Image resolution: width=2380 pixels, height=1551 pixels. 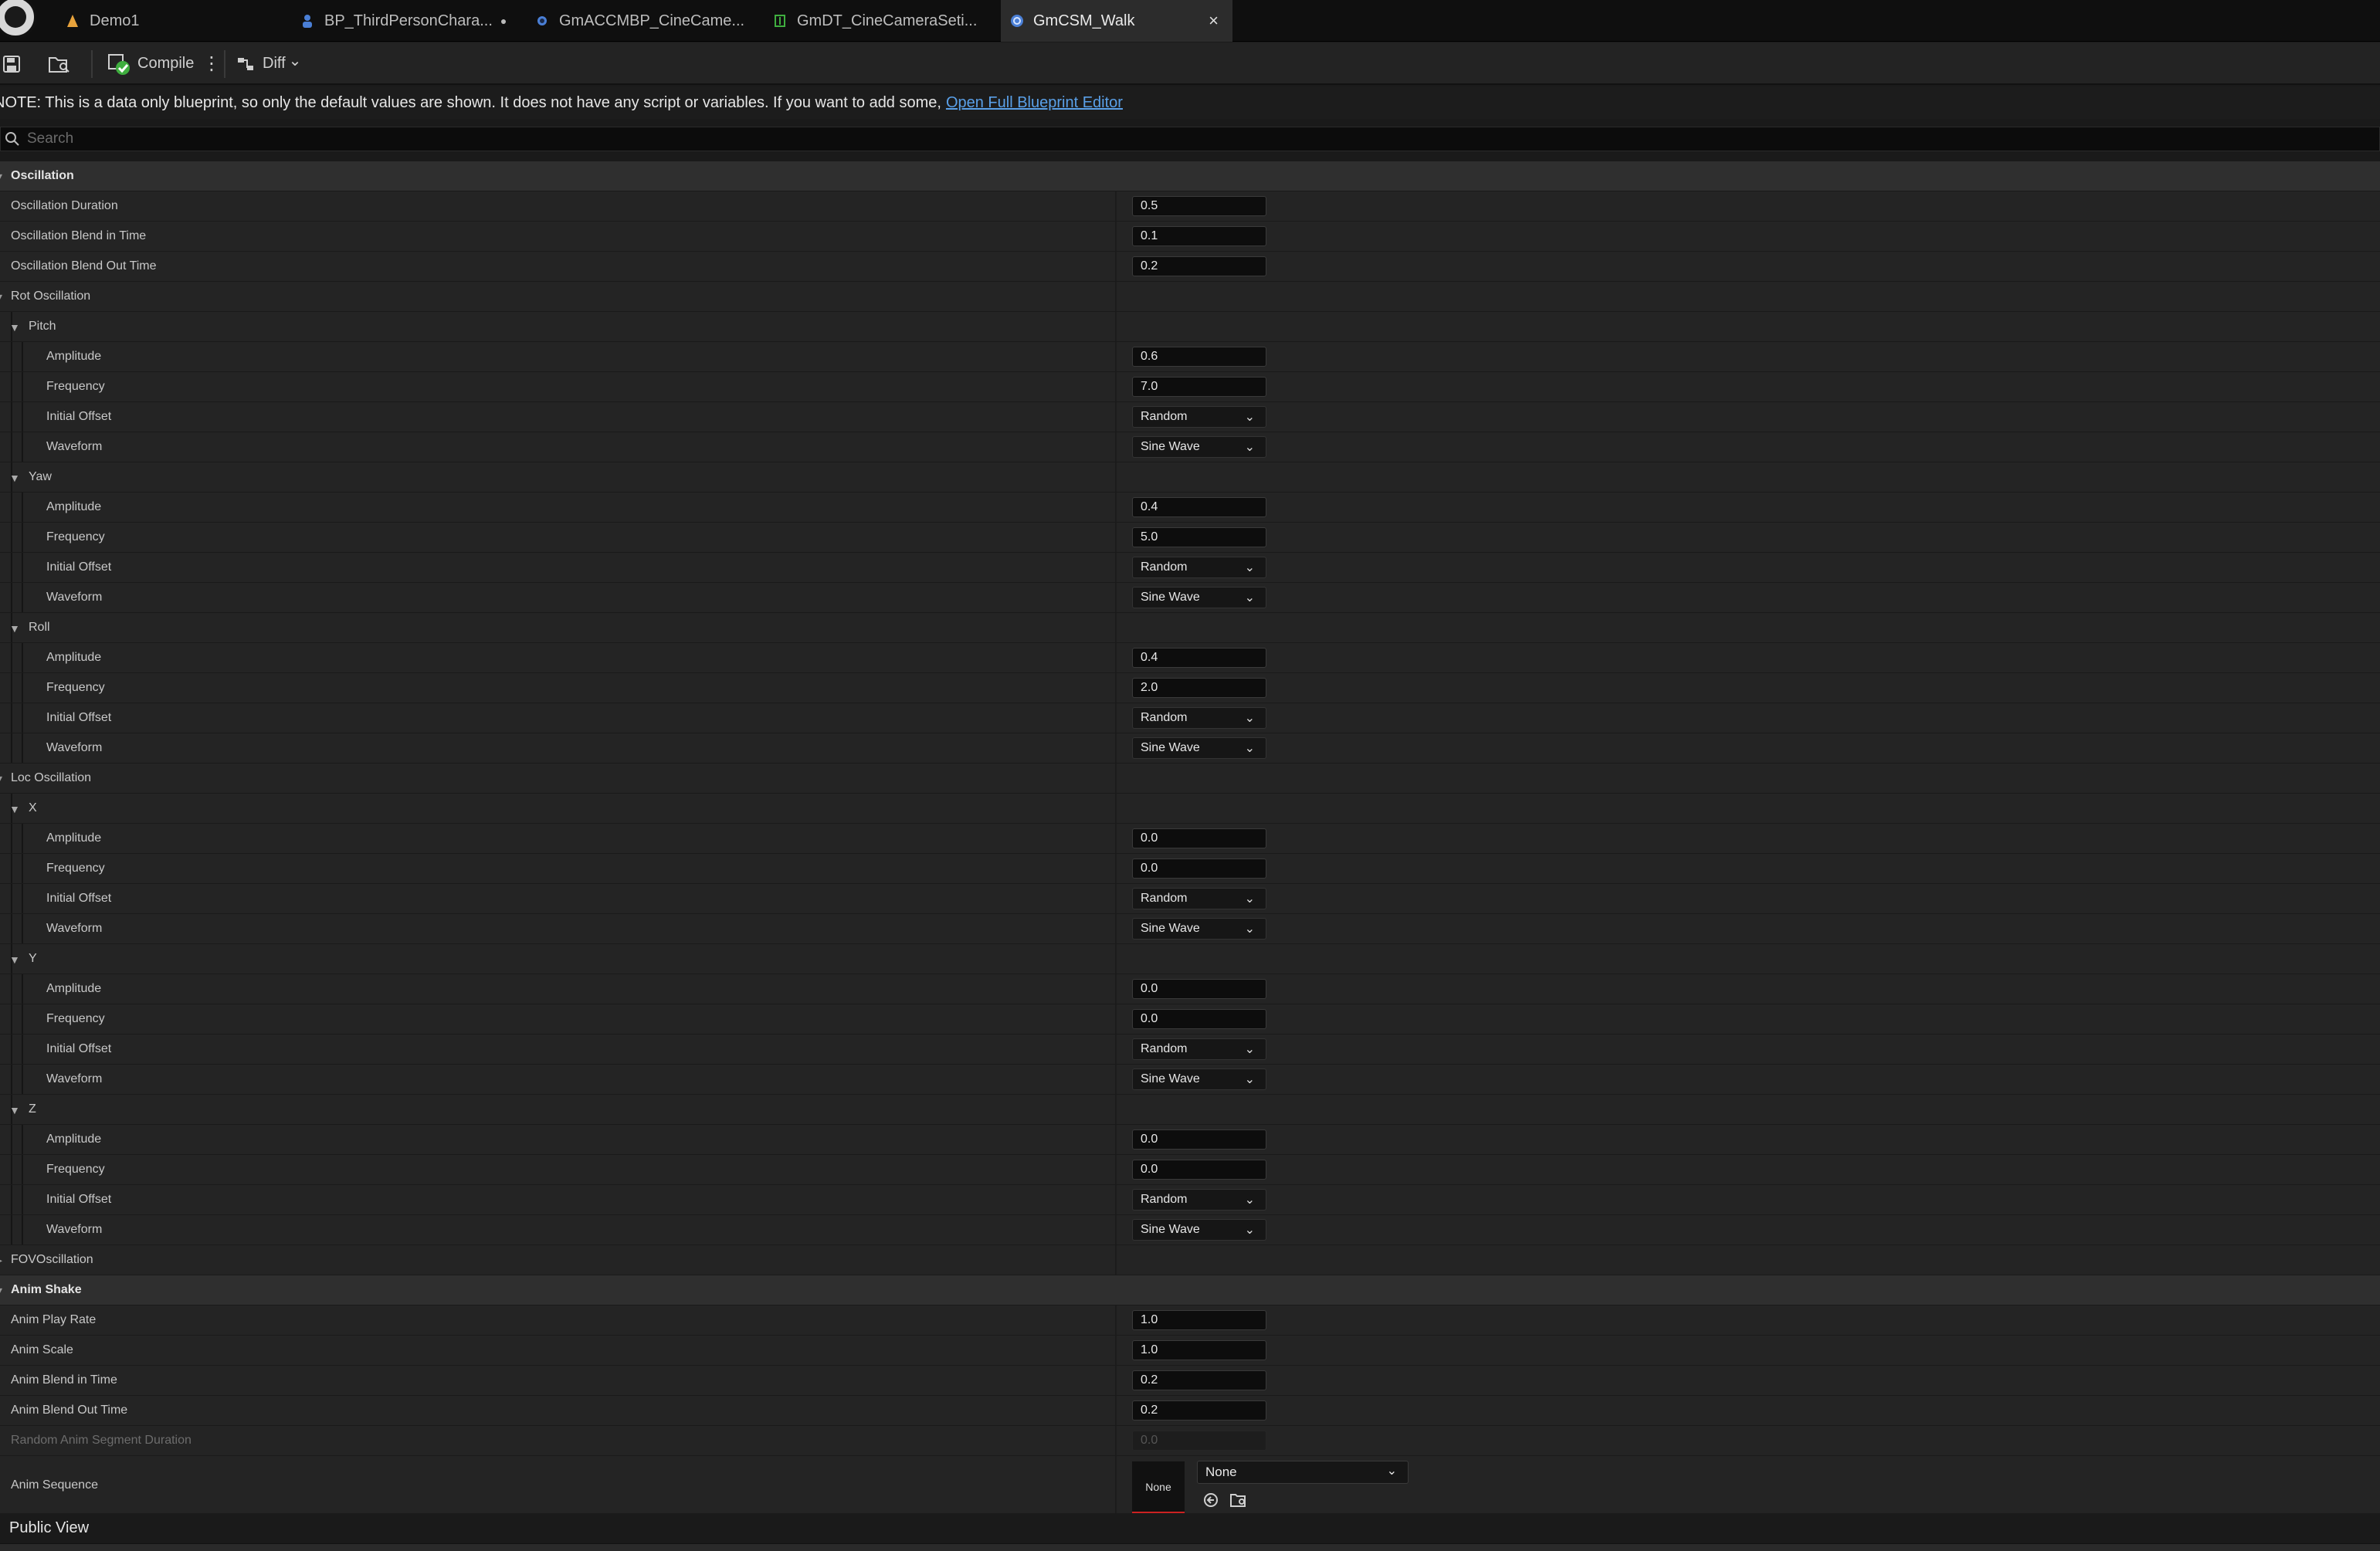 What do you see at coordinates (1158, 1487) in the screenshot?
I see `asset-thumbnail: None` at bounding box center [1158, 1487].